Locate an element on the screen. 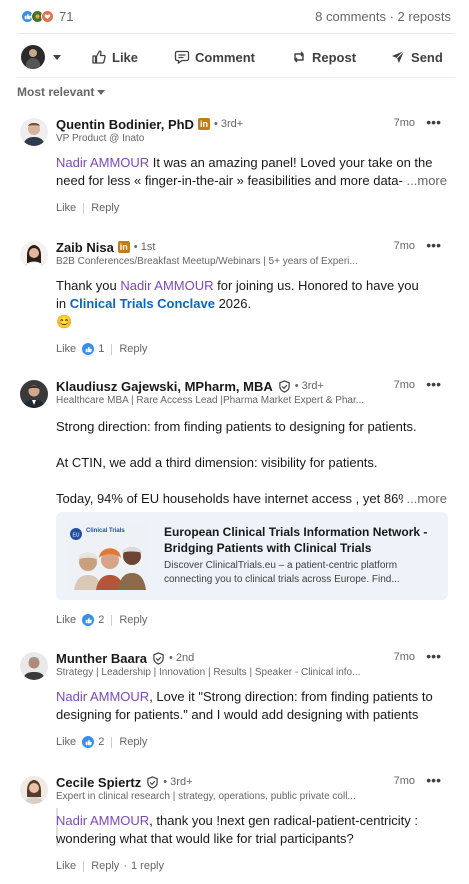 The height and width of the screenshot is (884, 469). like-button: Like is located at coordinates (114, 57).